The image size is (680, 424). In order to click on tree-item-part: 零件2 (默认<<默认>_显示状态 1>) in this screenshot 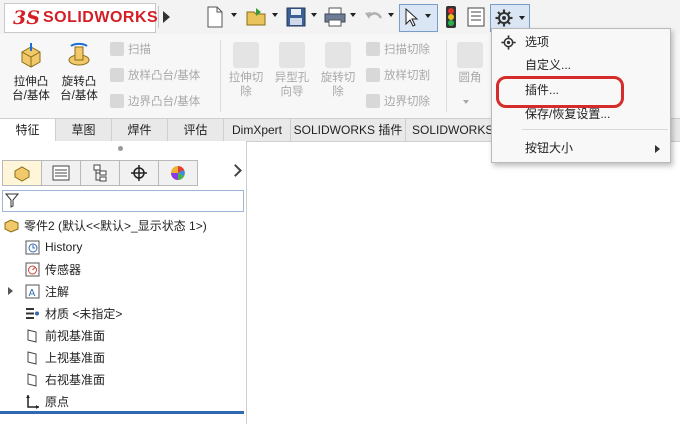, I will do `click(105, 225)`.